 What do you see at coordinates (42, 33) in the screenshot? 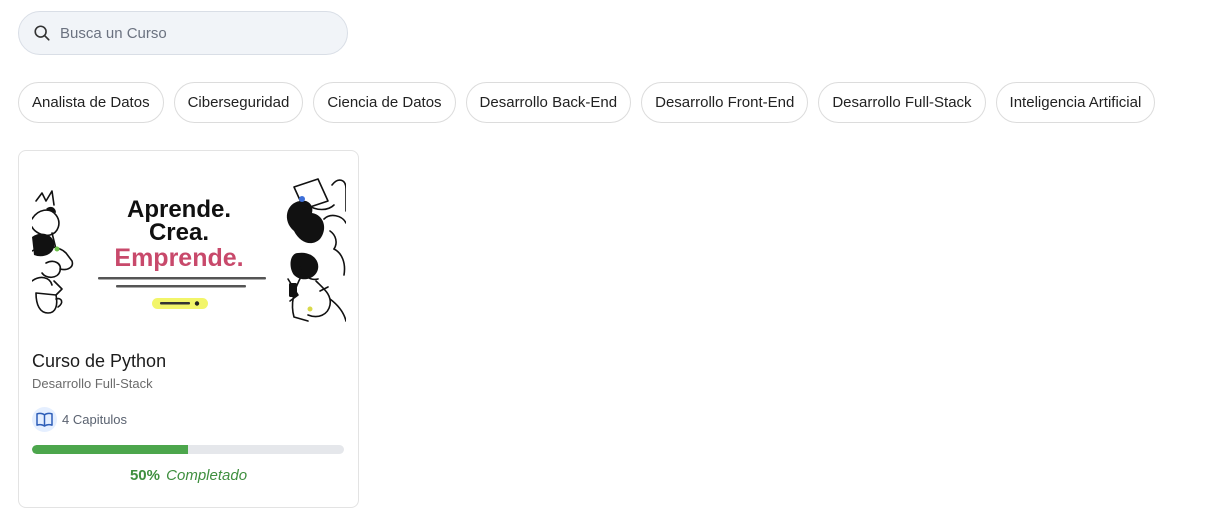
I see `search-icon` at bounding box center [42, 33].